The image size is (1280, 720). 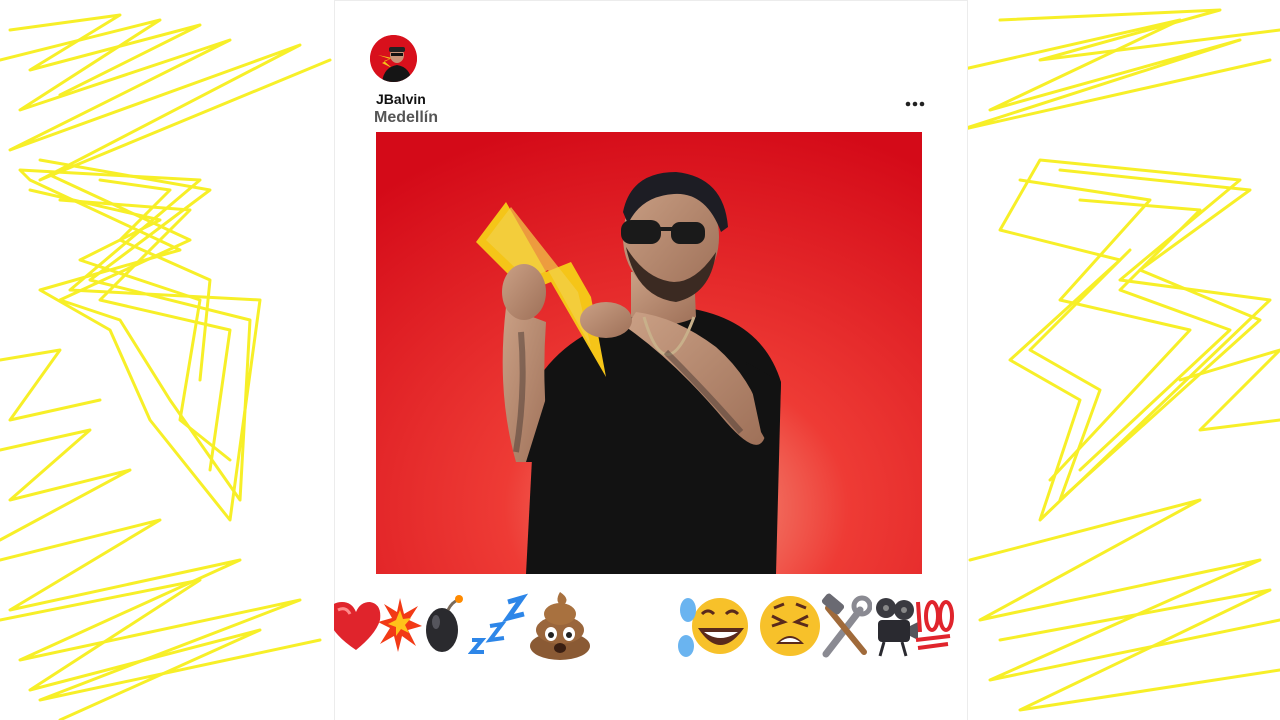 I want to click on more-horizontal-icon, so click(x=915, y=104).